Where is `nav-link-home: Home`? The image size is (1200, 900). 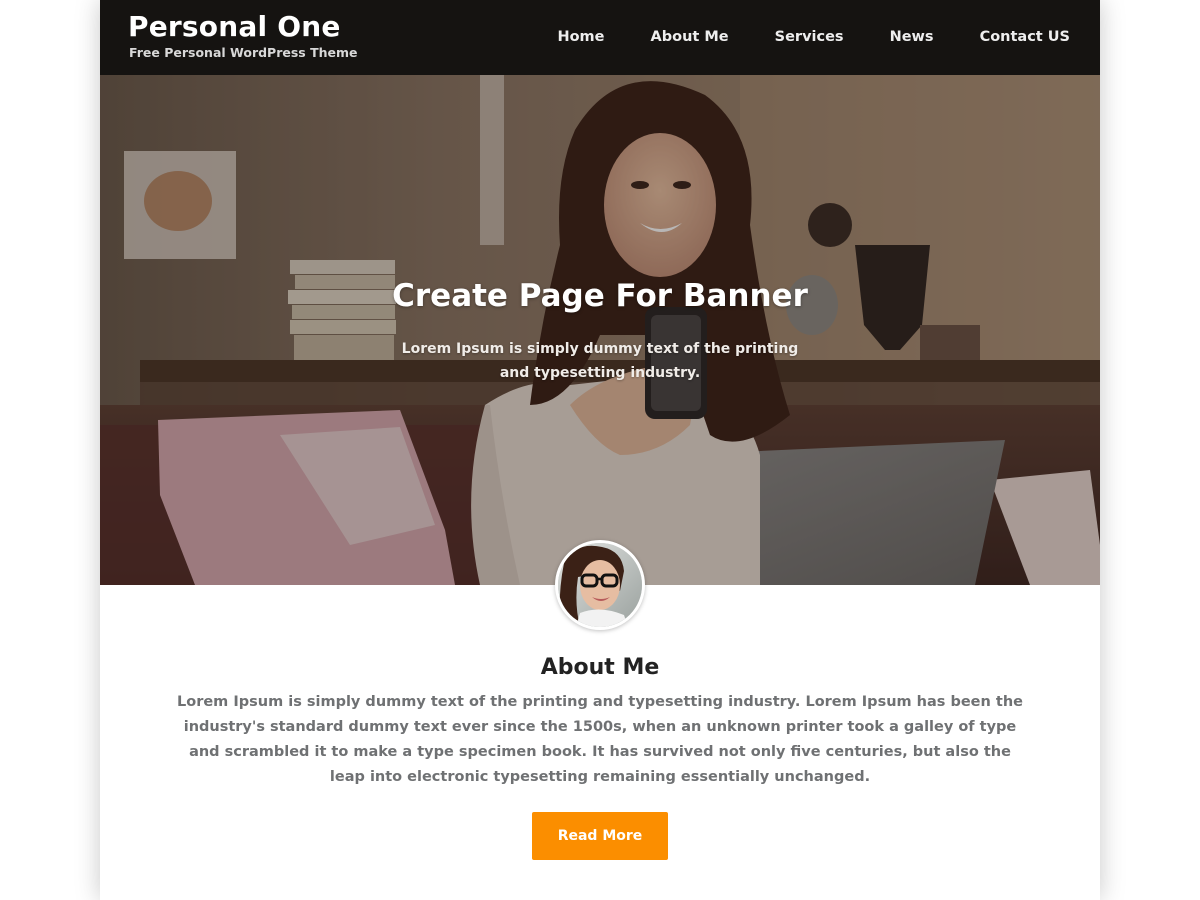
nav-link-home: Home is located at coordinates (557, 37).